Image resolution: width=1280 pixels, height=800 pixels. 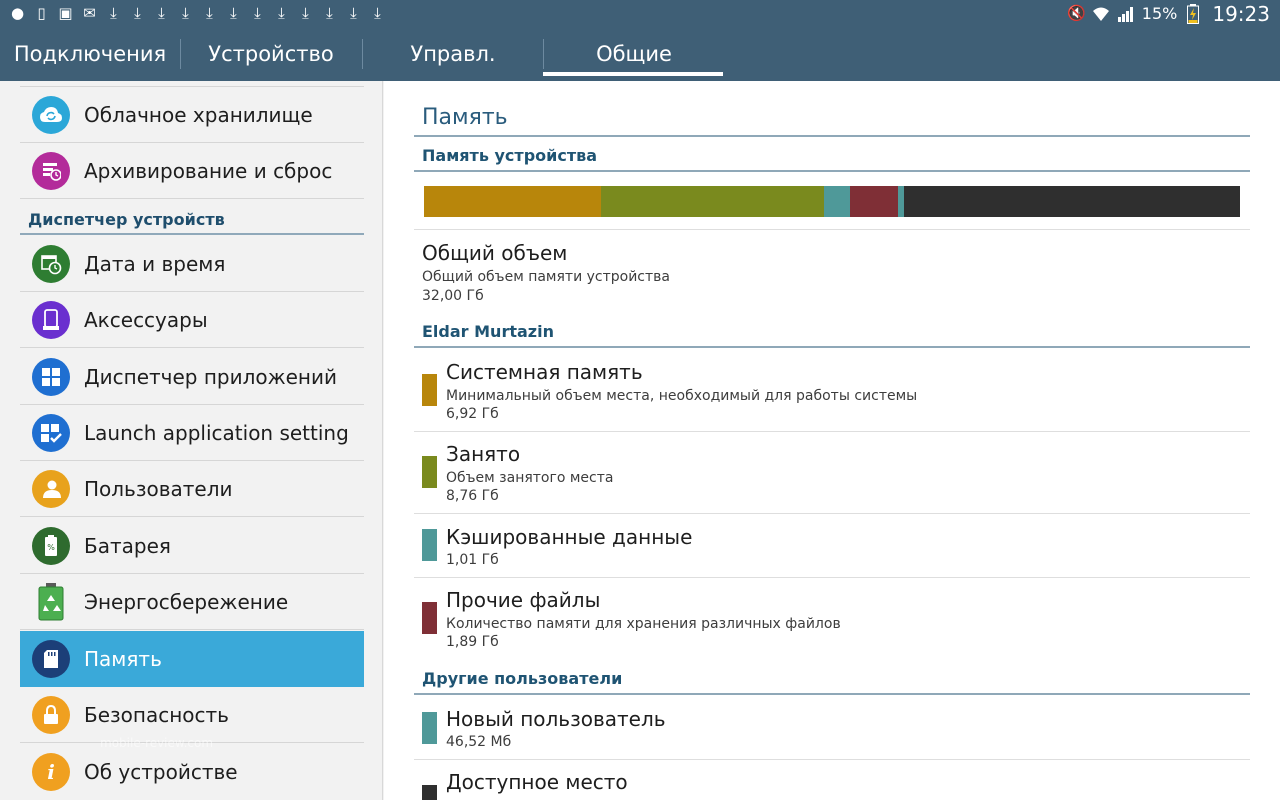 I want to click on sidebar-item-users: Пользователи, so click(x=192, y=489).